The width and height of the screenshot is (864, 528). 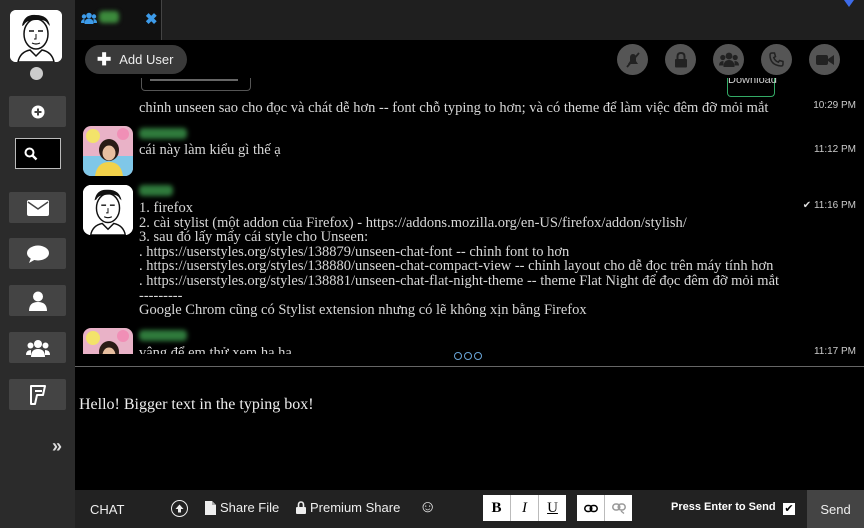 I want to click on file-attachment-preview, so click(x=196, y=84).